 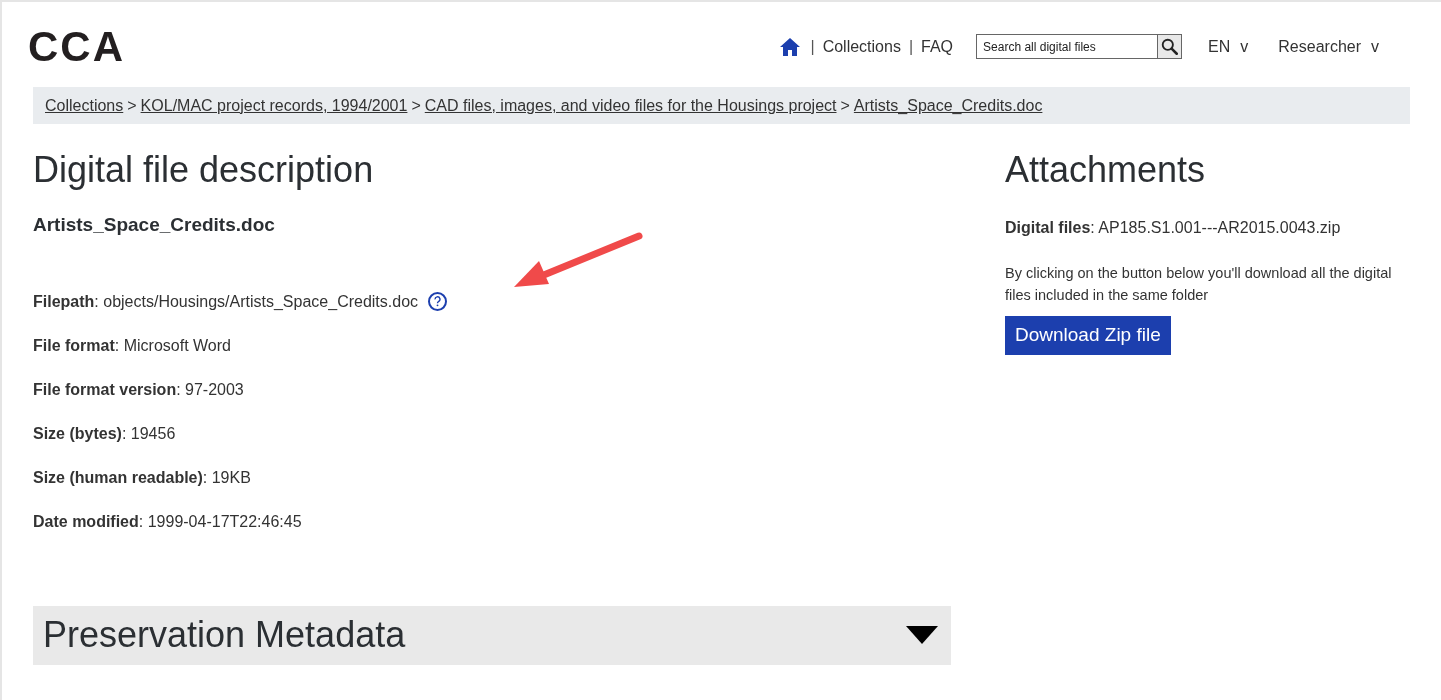 What do you see at coordinates (76, 46) in the screenshot?
I see `site-logo: CCA` at bounding box center [76, 46].